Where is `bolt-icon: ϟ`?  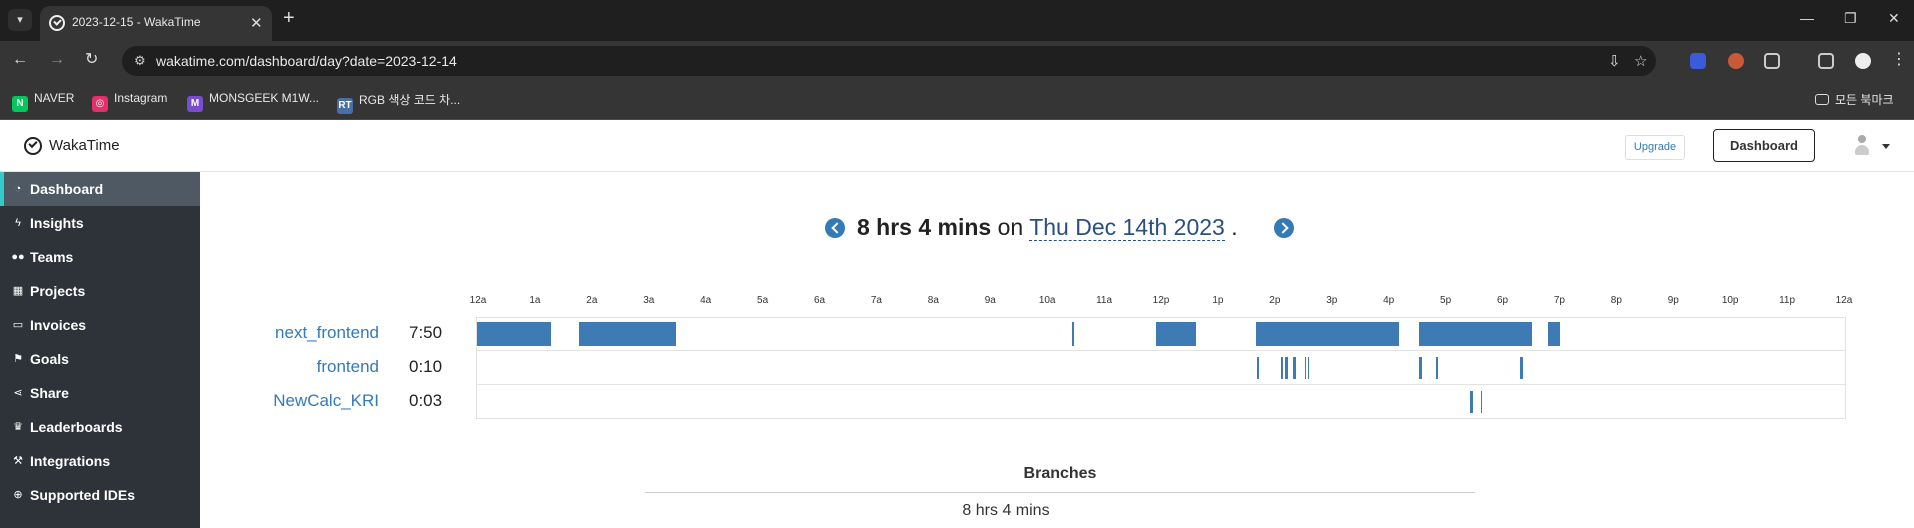
bolt-icon: ϟ is located at coordinates (18, 223).